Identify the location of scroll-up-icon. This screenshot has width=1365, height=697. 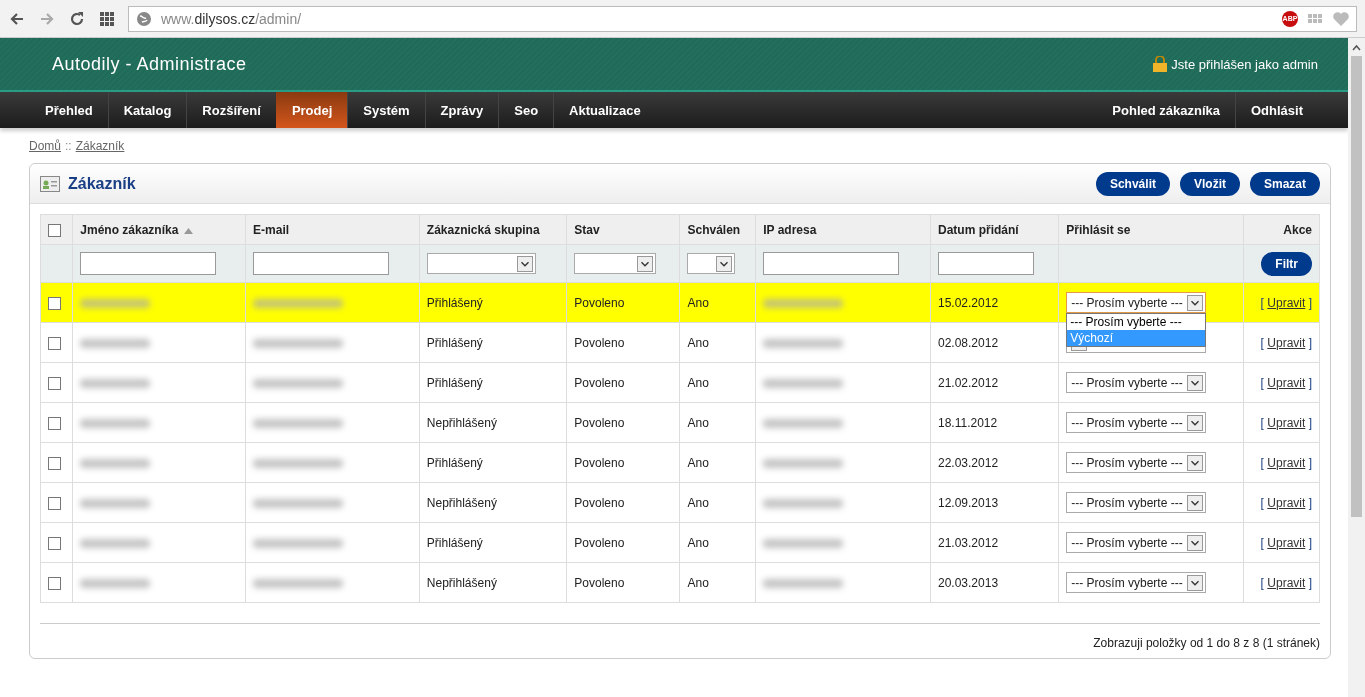
(1356, 48).